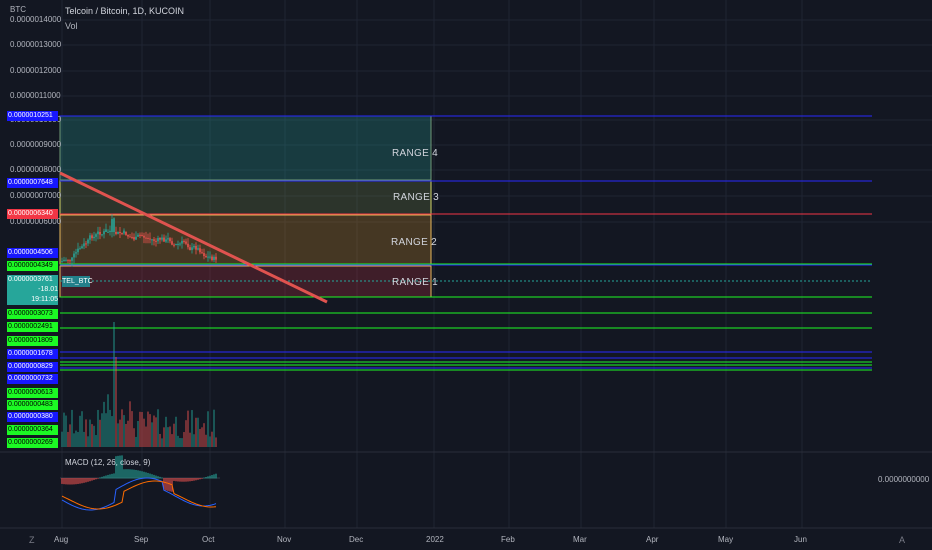  I want to click on level-tag-teal: 0.0000003761 -18.01 19:11:05, so click(32, 290).